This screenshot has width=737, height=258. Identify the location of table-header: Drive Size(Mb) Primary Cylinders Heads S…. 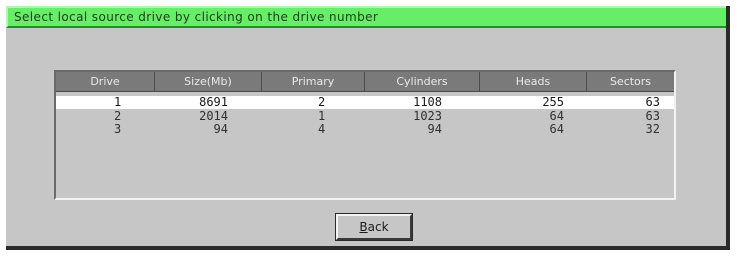
(365, 82).